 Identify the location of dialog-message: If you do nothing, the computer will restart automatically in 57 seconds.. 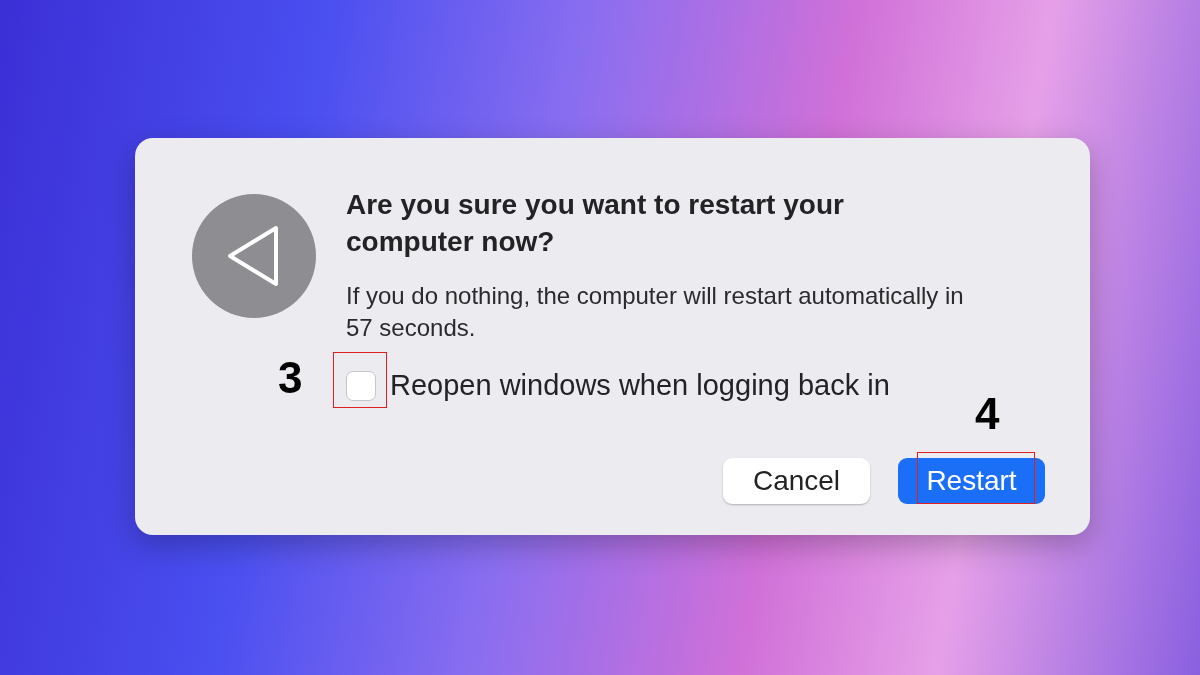
(655, 312).